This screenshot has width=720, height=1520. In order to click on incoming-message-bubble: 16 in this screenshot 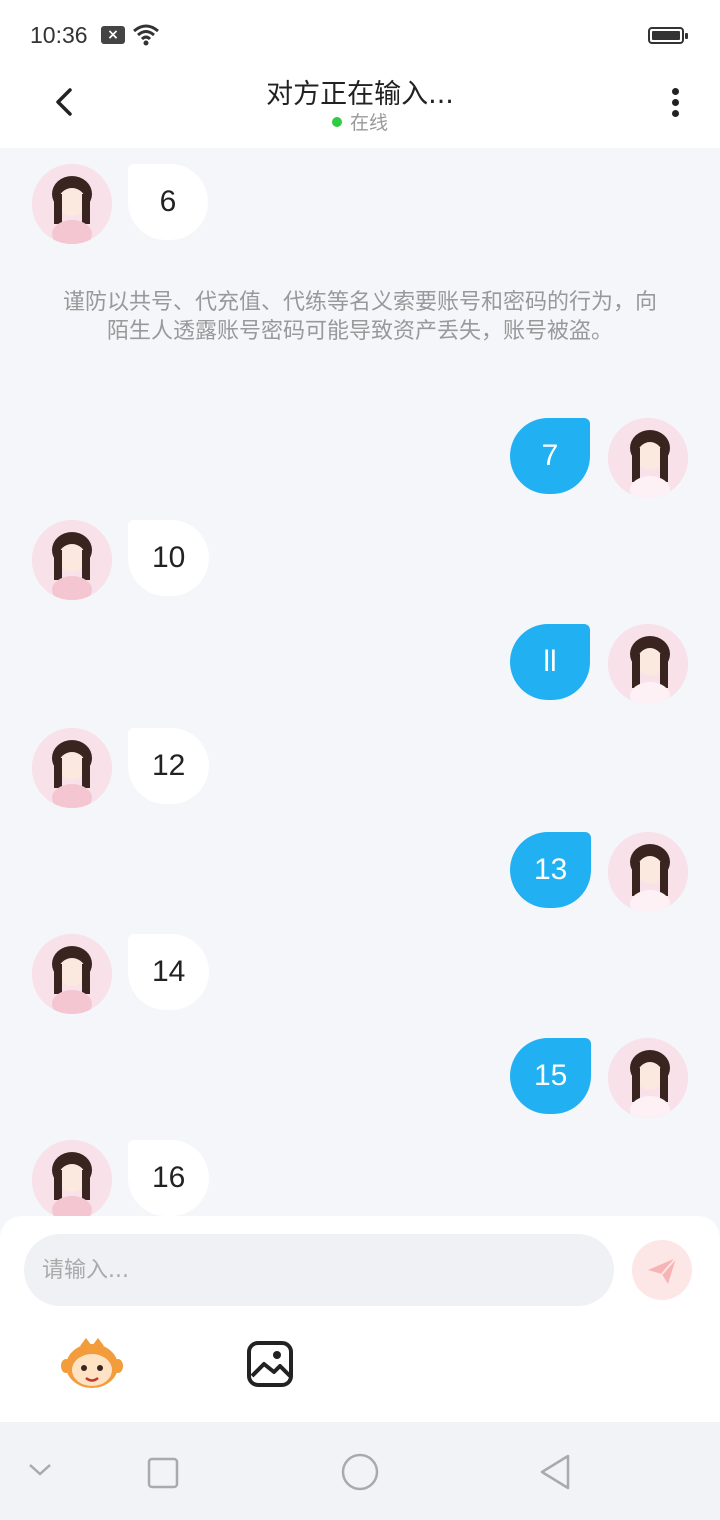, I will do `click(169, 1178)`.